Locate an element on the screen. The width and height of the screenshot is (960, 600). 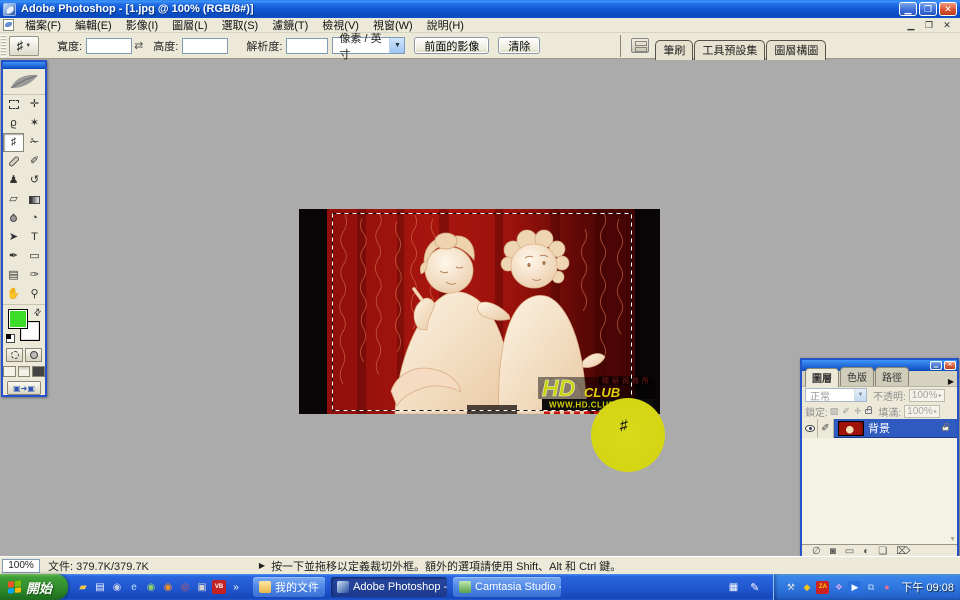
layers-tab-0: 圖層 is located at coordinates (822, 377).